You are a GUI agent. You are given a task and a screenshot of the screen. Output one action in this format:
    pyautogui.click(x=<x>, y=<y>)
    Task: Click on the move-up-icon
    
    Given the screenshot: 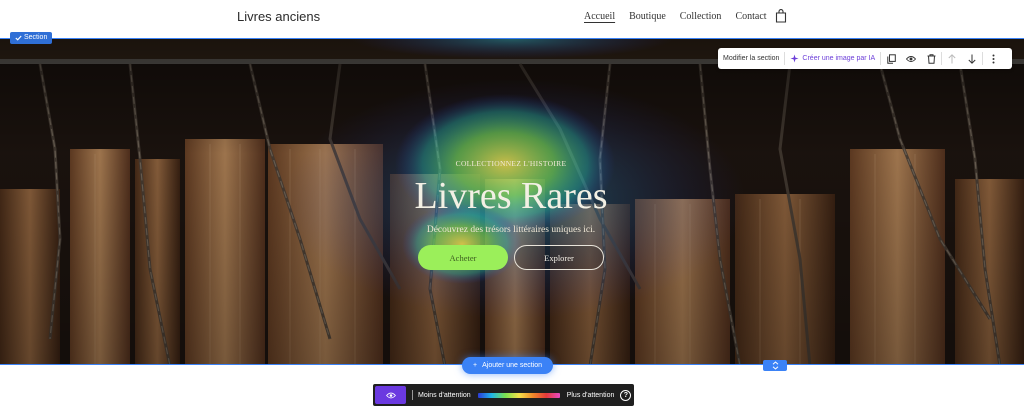 What is the action you would take?
    pyautogui.click(x=952, y=58)
    